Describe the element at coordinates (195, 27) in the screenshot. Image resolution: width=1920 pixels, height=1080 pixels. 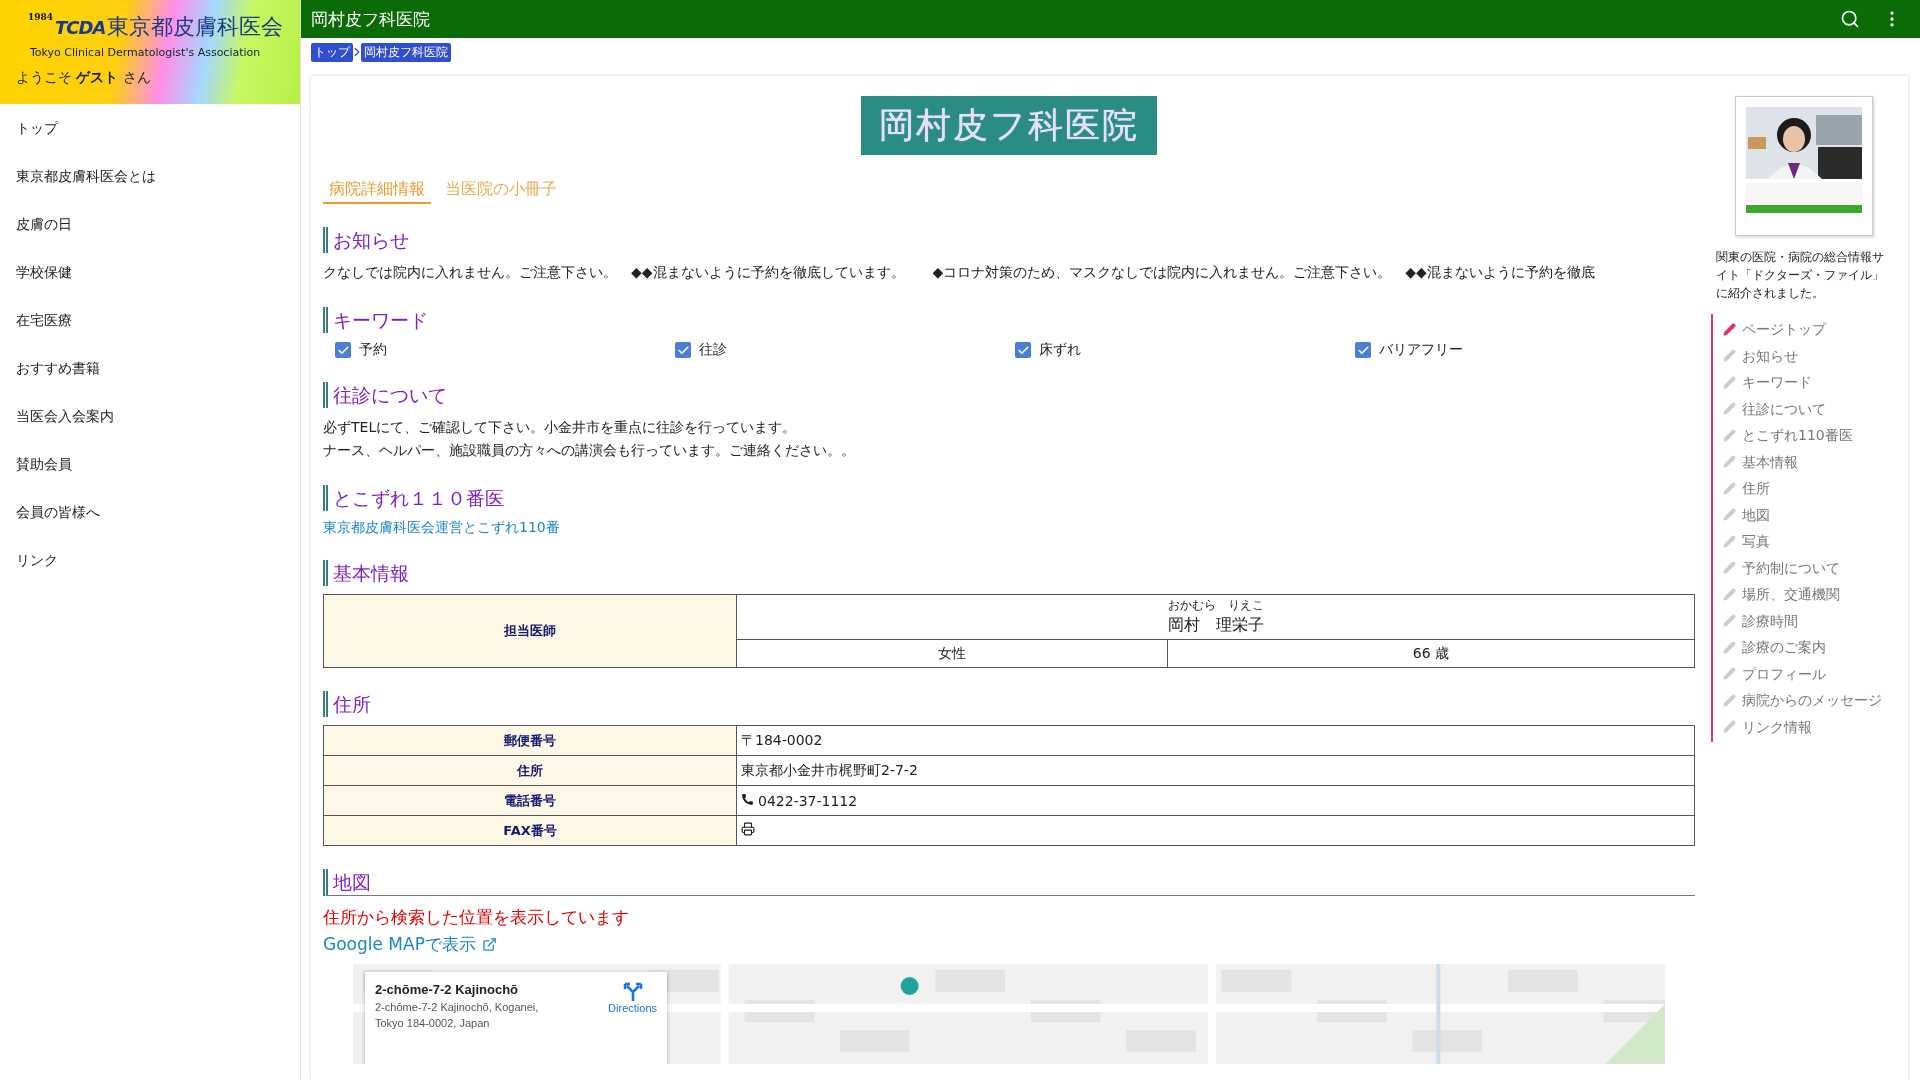
I see `logo-title: 東京都皮膚科医会` at that location.